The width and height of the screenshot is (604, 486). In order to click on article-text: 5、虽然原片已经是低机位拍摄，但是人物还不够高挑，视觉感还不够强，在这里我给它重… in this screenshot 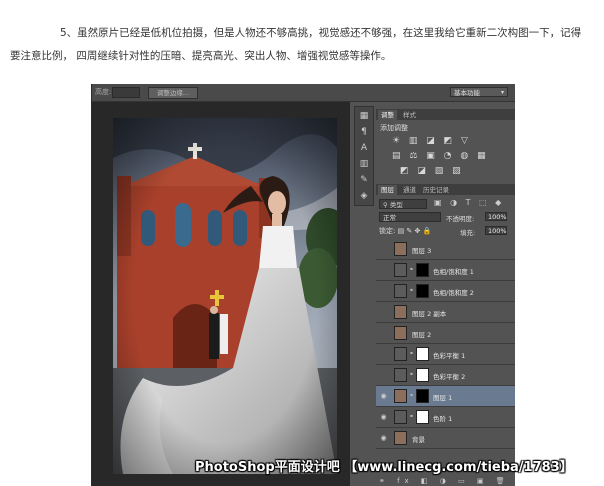, I will do `click(303, 45)`.